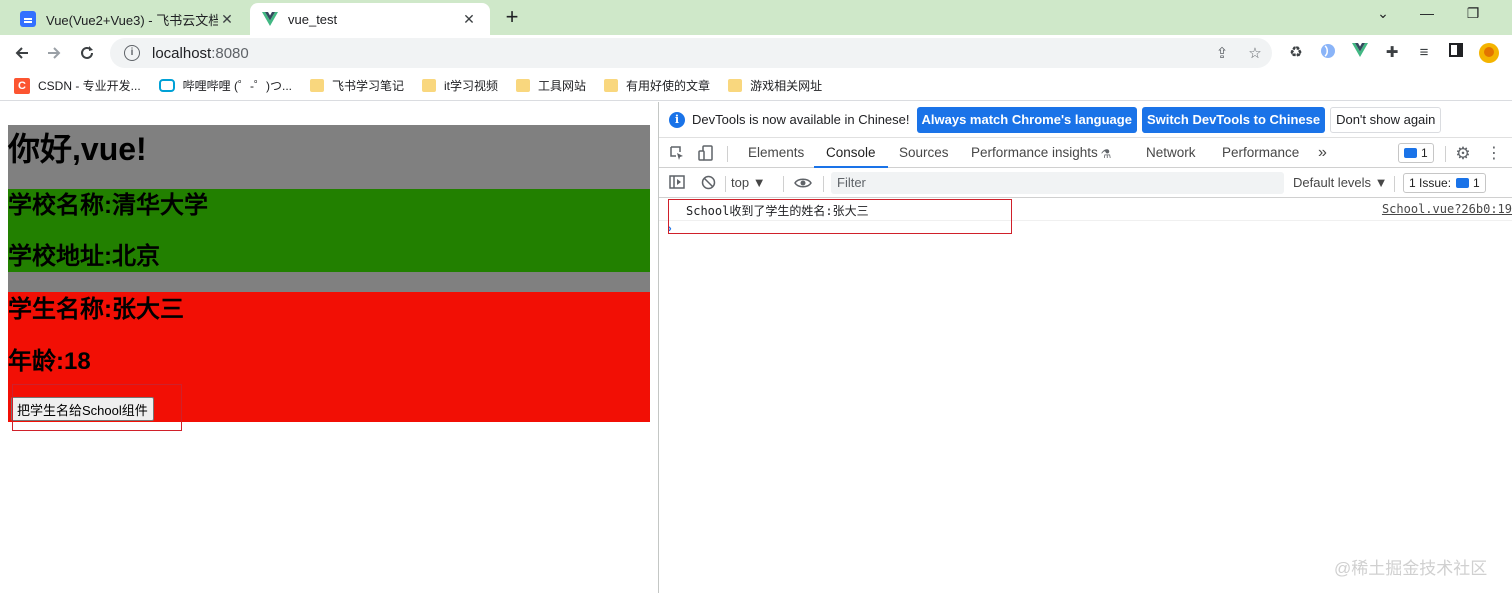 This screenshot has width=1512, height=593. What do you see at coordinates (1411, 568) in the screenshot?
I see `watermark: @稀土掘金技术社区` at bounding box center [1411, 568].